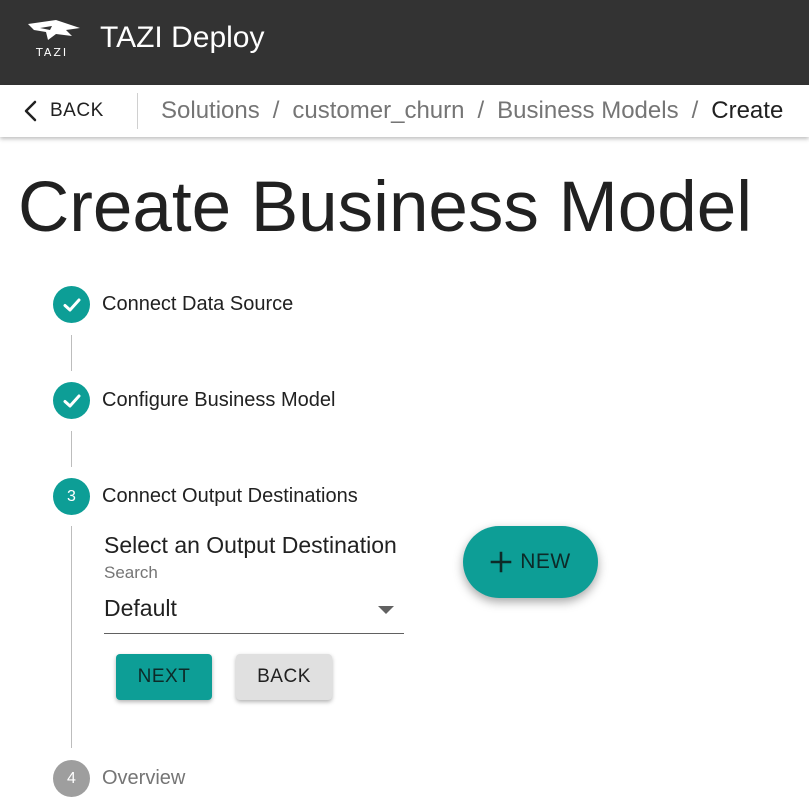 This screenshot has width=809, height=812. Describe the element at coordinates (250, 545) in the screenshot. I see `output-destination-title: Select an Output Destination` at that location.